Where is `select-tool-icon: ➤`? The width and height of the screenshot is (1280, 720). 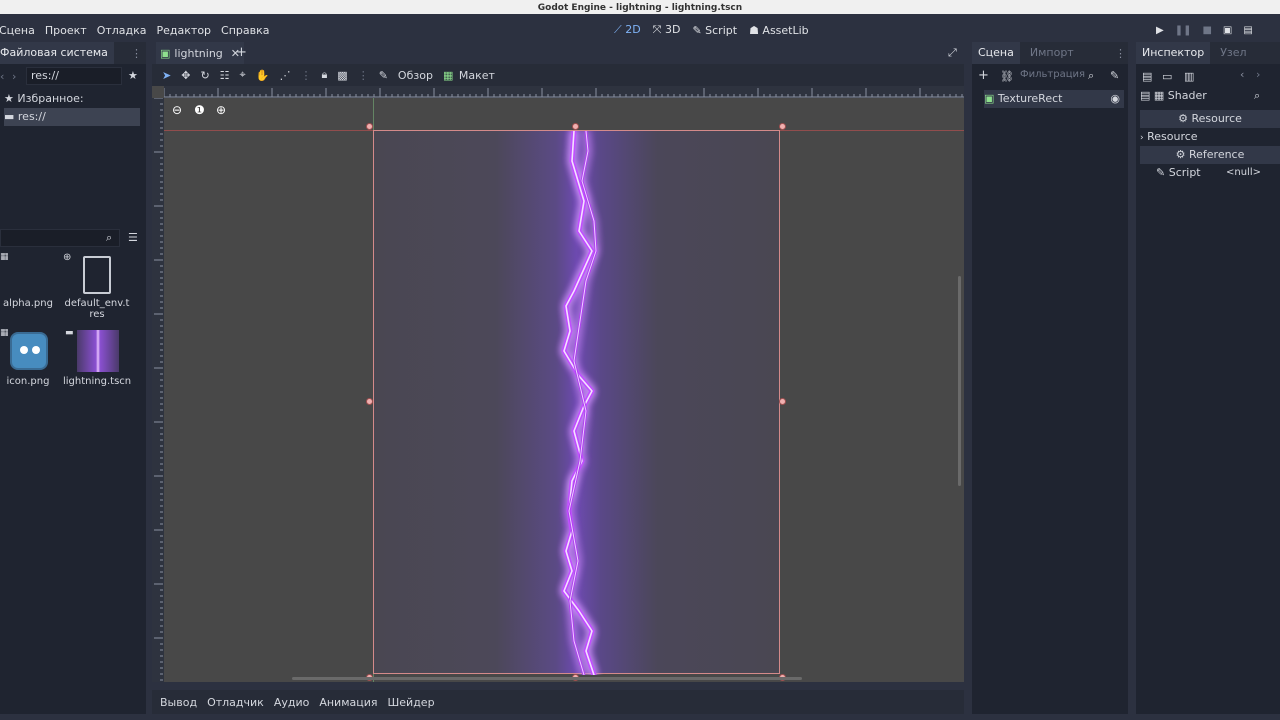
select-tool-icon: ➤ is located at coordinates (166, 75).